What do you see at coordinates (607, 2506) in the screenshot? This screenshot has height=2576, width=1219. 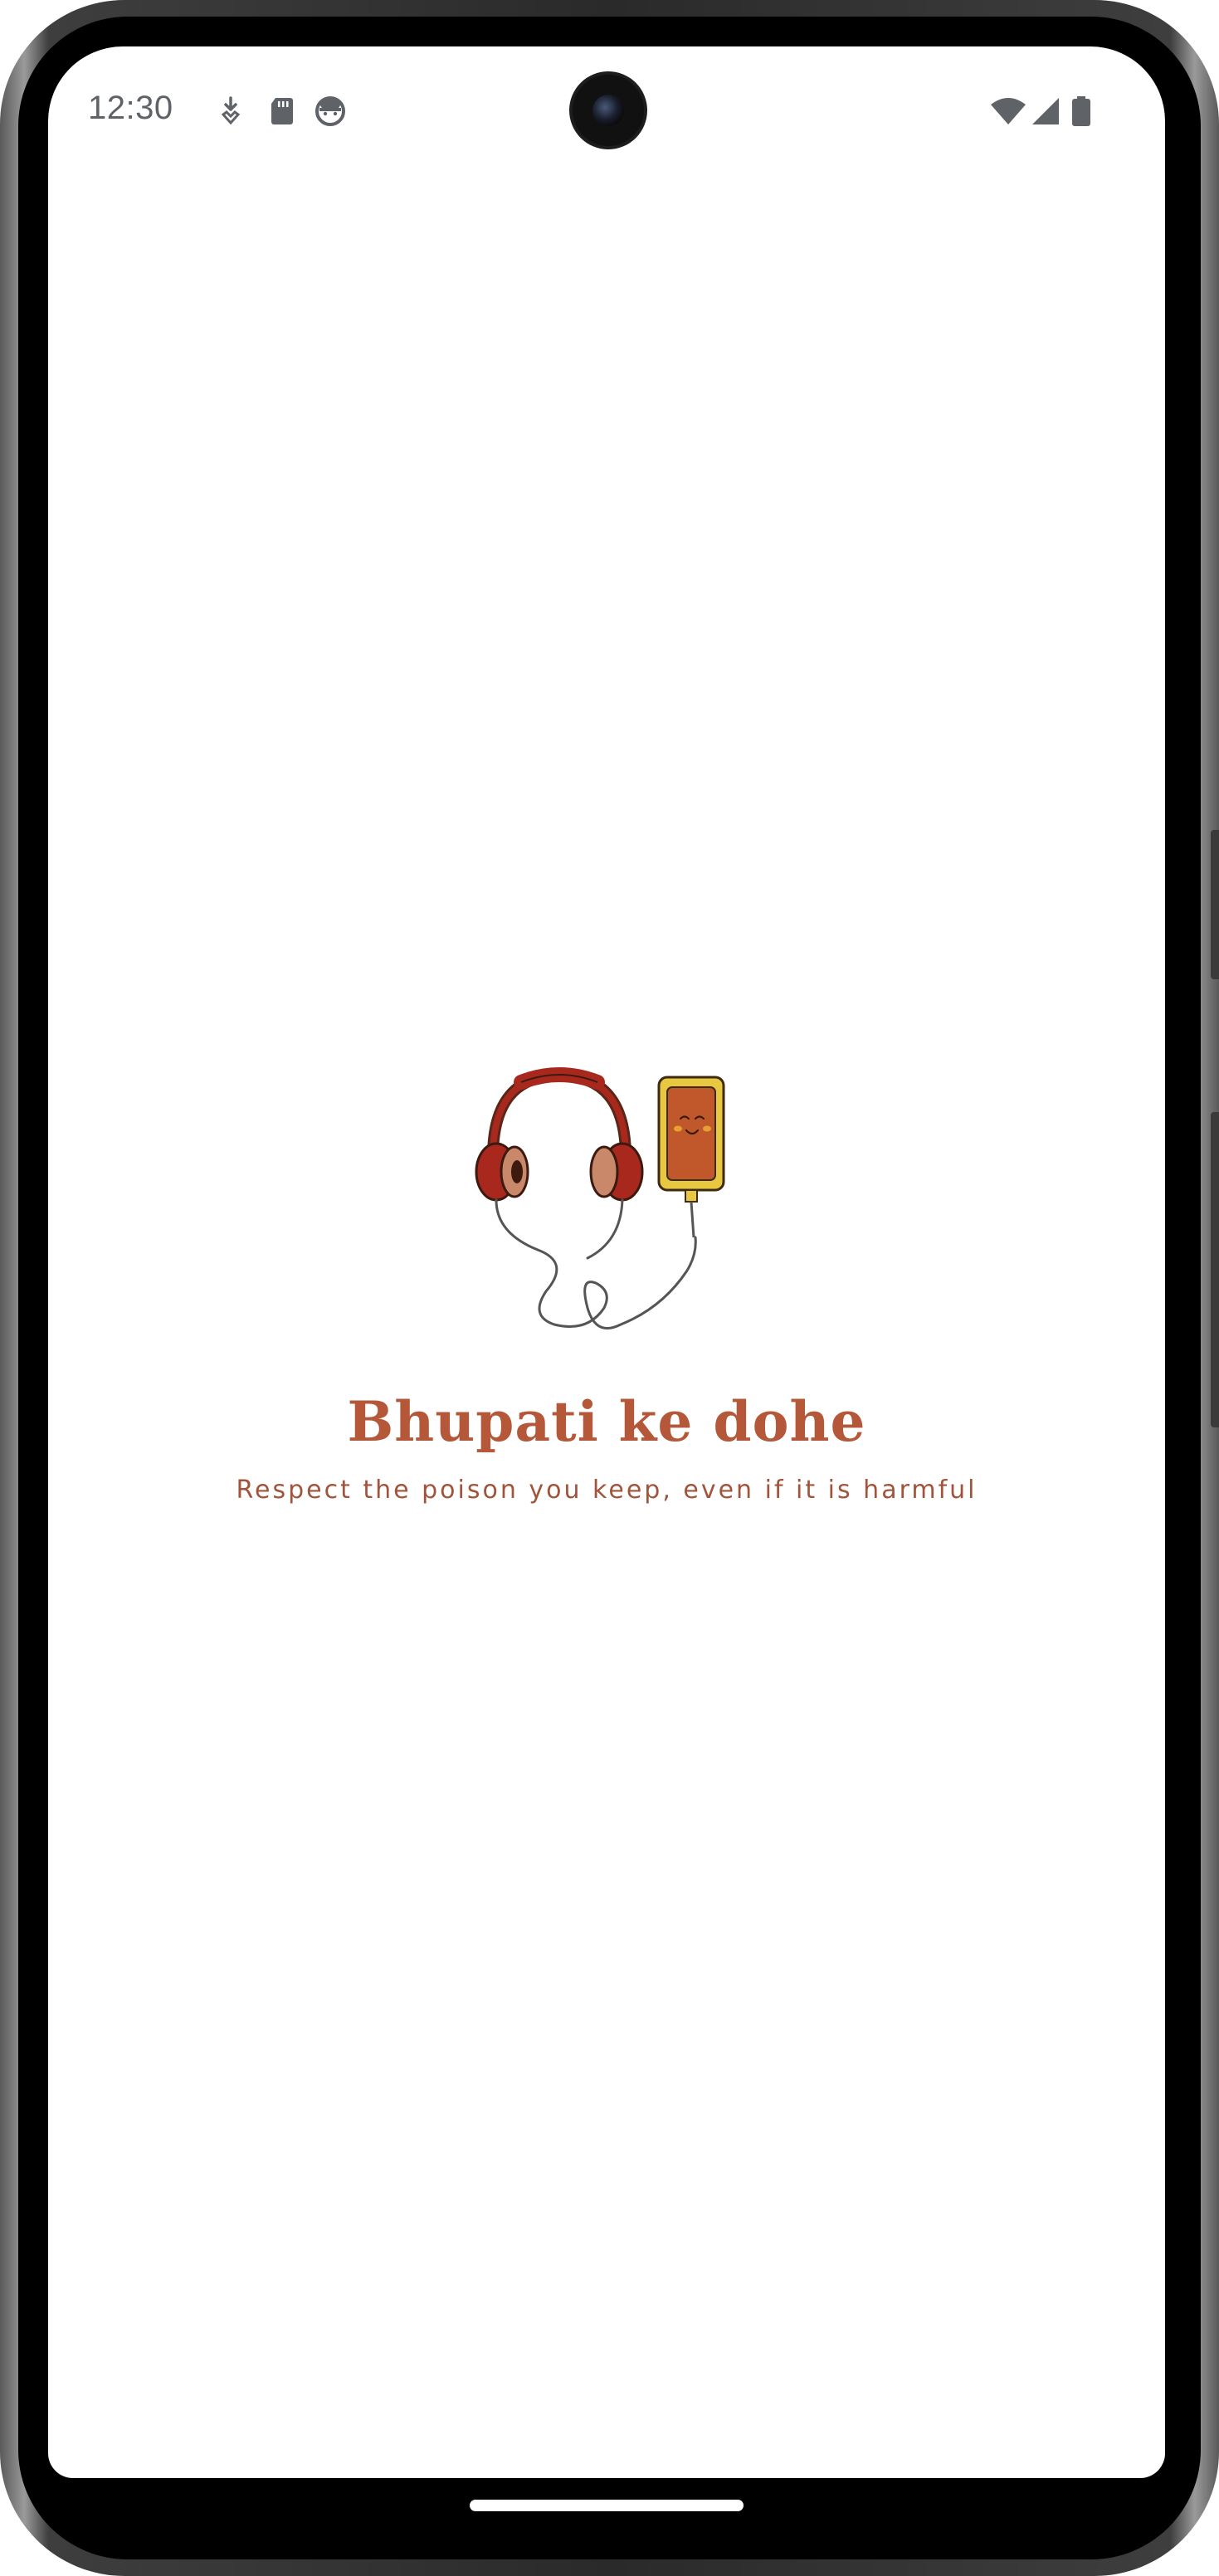 I see `home-indicator` at bounding box center [607, 2506].